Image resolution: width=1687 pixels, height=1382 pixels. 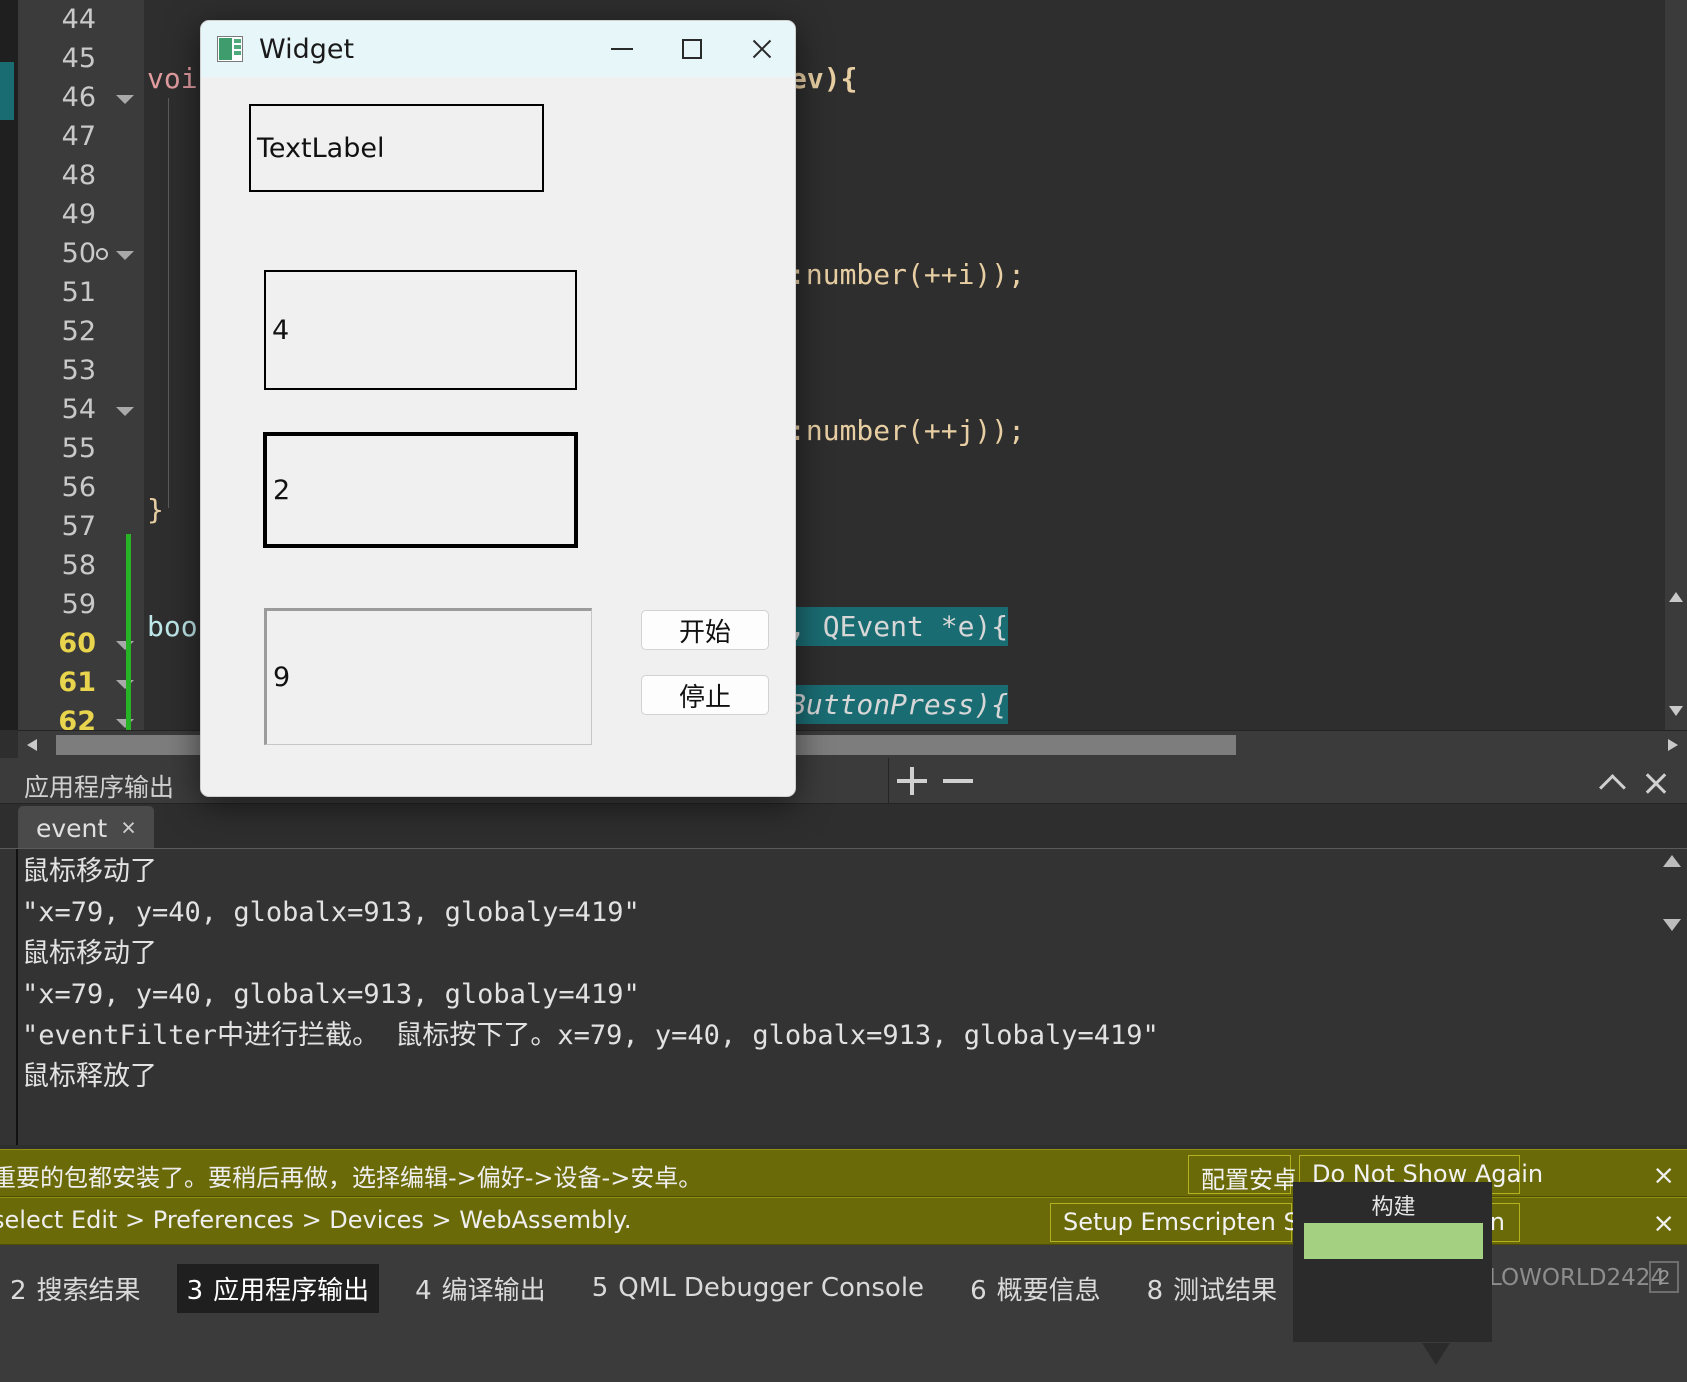 What do you see at coordinates (1436, 1354) in the screenshot?
I see `popup-tail` at bounding box center [1436, 1354].